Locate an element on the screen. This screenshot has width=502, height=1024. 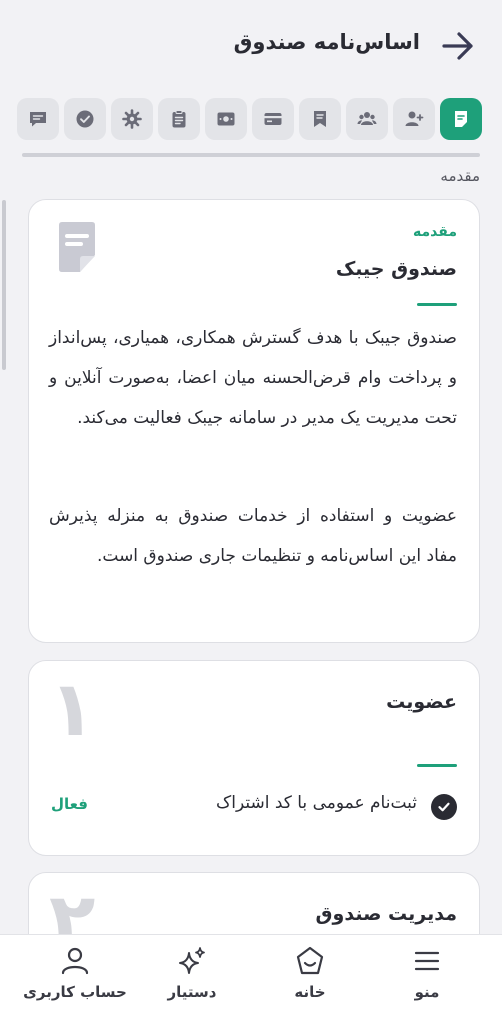
tab-membership is located at coordinates (414, 119).